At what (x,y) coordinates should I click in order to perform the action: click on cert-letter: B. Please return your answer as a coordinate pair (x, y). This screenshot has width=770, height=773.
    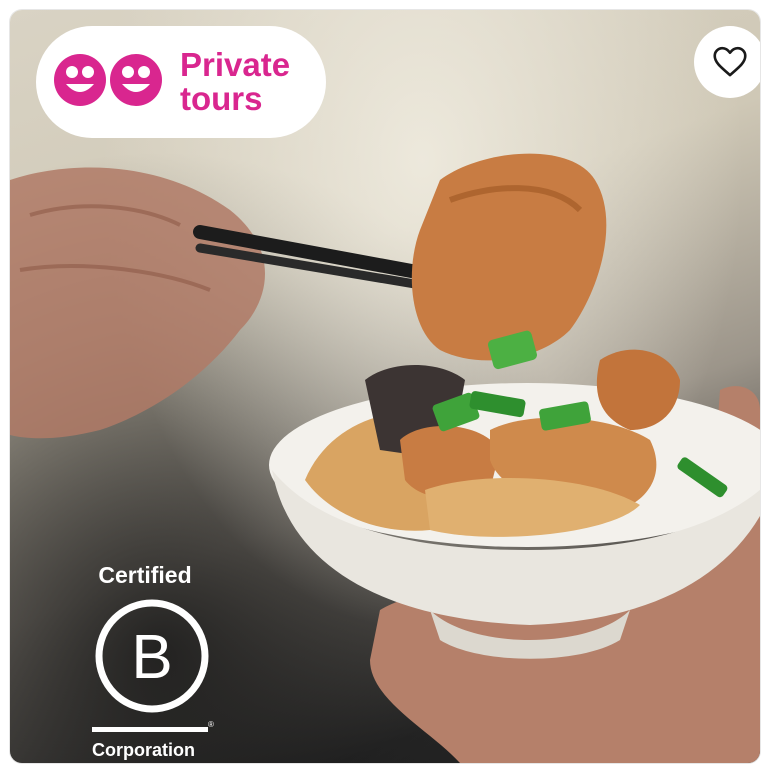
    Looking at the image, I should click on (151, 657).